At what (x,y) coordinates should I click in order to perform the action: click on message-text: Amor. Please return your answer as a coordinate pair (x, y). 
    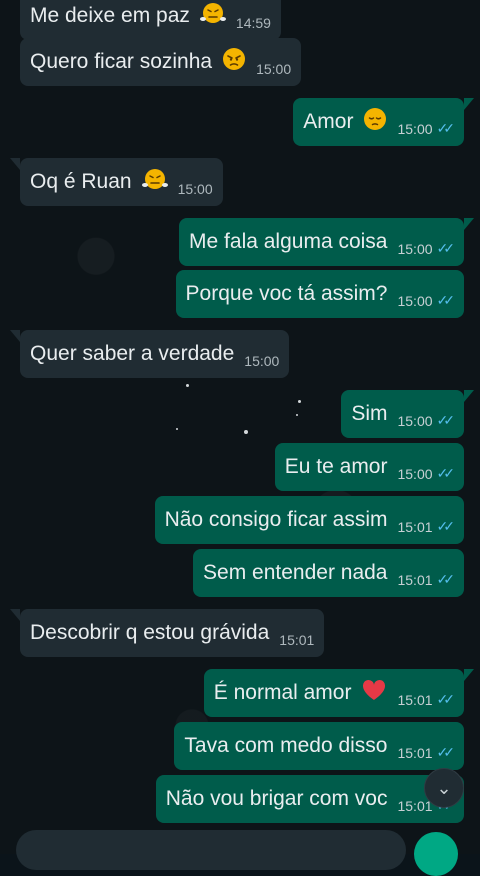
    Looking at the image, I should click on (328, 121).